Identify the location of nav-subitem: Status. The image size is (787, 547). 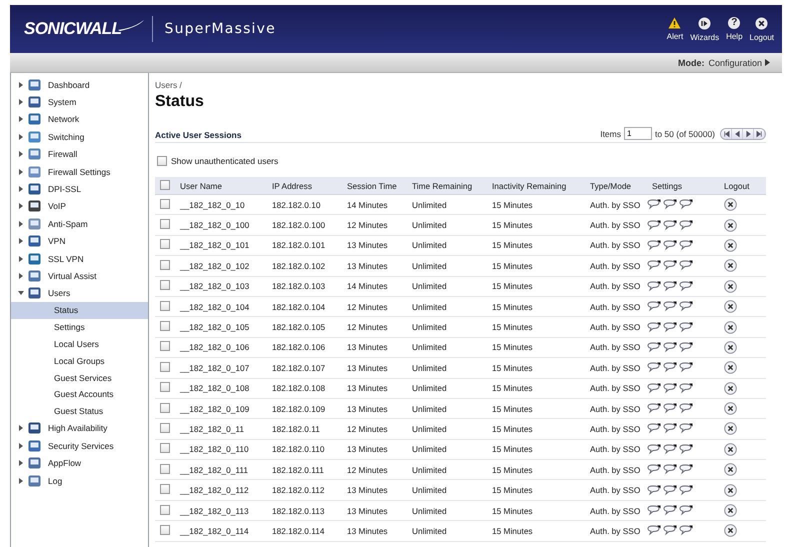
(79, 310).